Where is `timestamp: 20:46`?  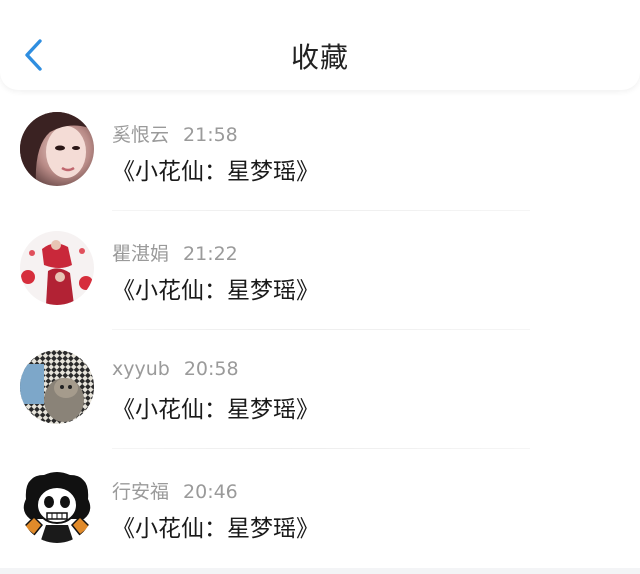 timestamp: 20:46 is located at coordinates (210, 492).